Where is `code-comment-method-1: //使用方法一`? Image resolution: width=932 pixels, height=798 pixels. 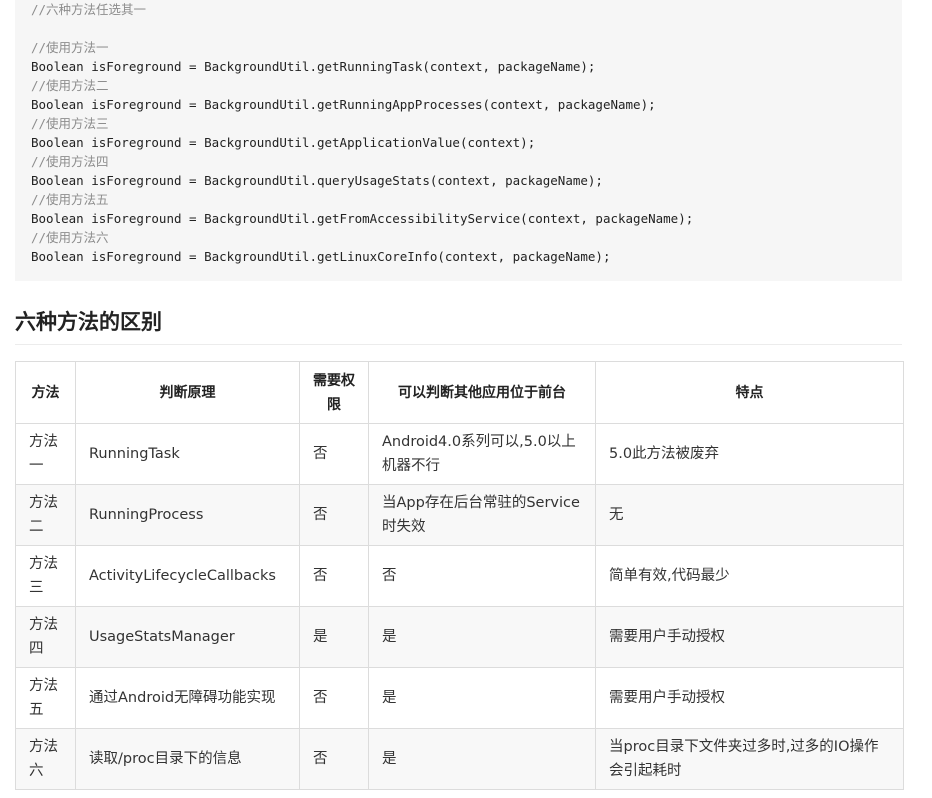
code-comment-method-1: //使用方法一 is located at coordinates (70, 47).